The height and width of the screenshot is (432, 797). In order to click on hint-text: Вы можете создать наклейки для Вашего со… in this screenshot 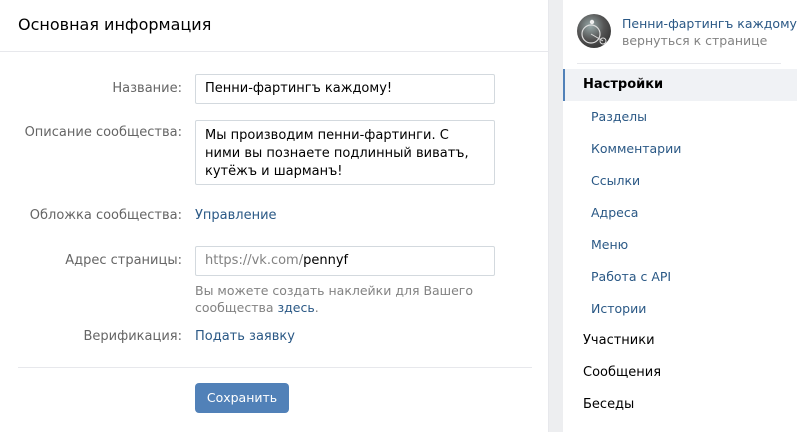, I will do `click(334, 299)`.